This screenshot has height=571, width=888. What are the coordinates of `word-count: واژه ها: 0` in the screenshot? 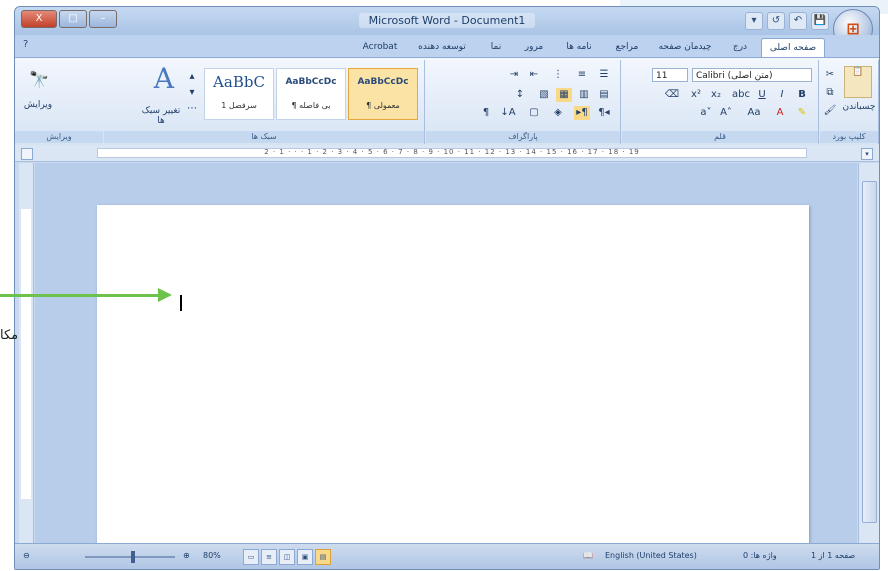 It's located at (760, 555).